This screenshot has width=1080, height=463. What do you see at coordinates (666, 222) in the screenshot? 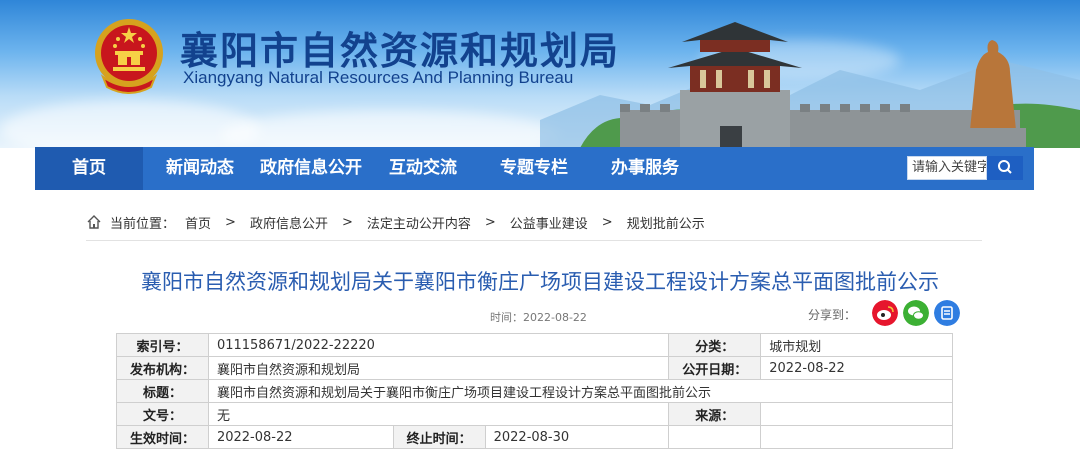
I see `breadcrumb-item-planning: 规划批前公示` at bounding box center [666, 222].